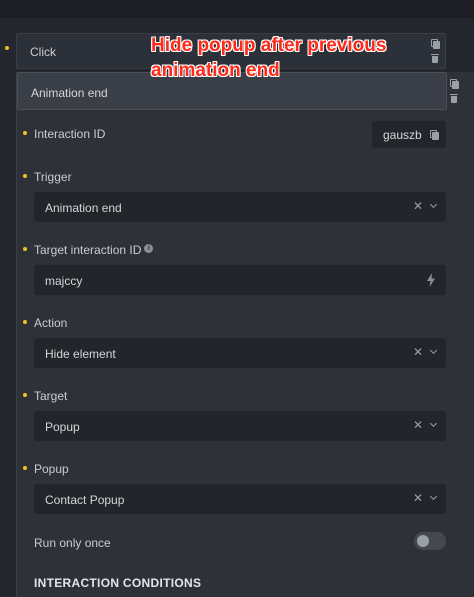 The height and width of the screenshot is (597, 474). Describe the element at coordinates (402, 135) in the screenshot. I see `interaction-id-value: gauszb` at that location.